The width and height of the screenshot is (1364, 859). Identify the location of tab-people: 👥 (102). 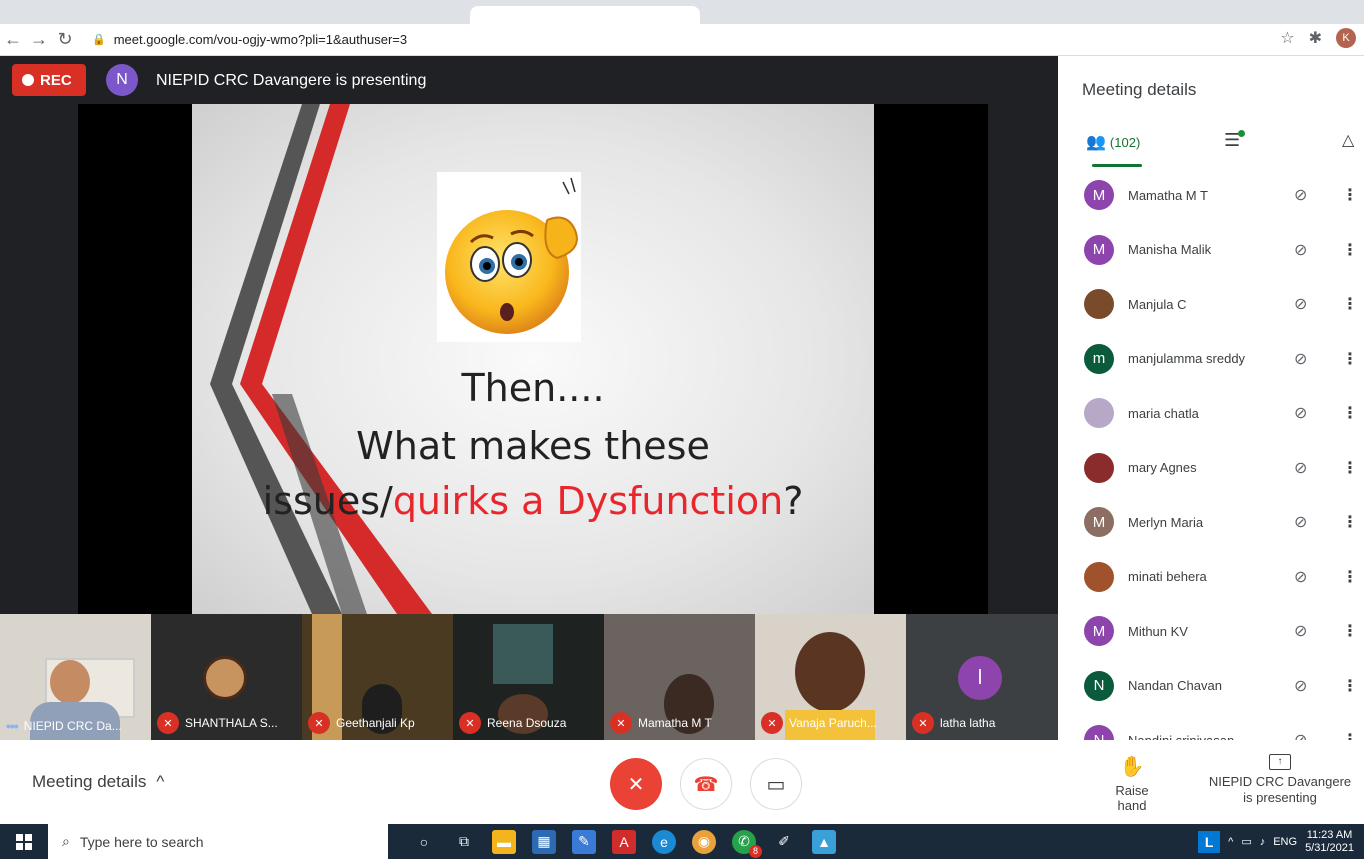
(1113, 142).